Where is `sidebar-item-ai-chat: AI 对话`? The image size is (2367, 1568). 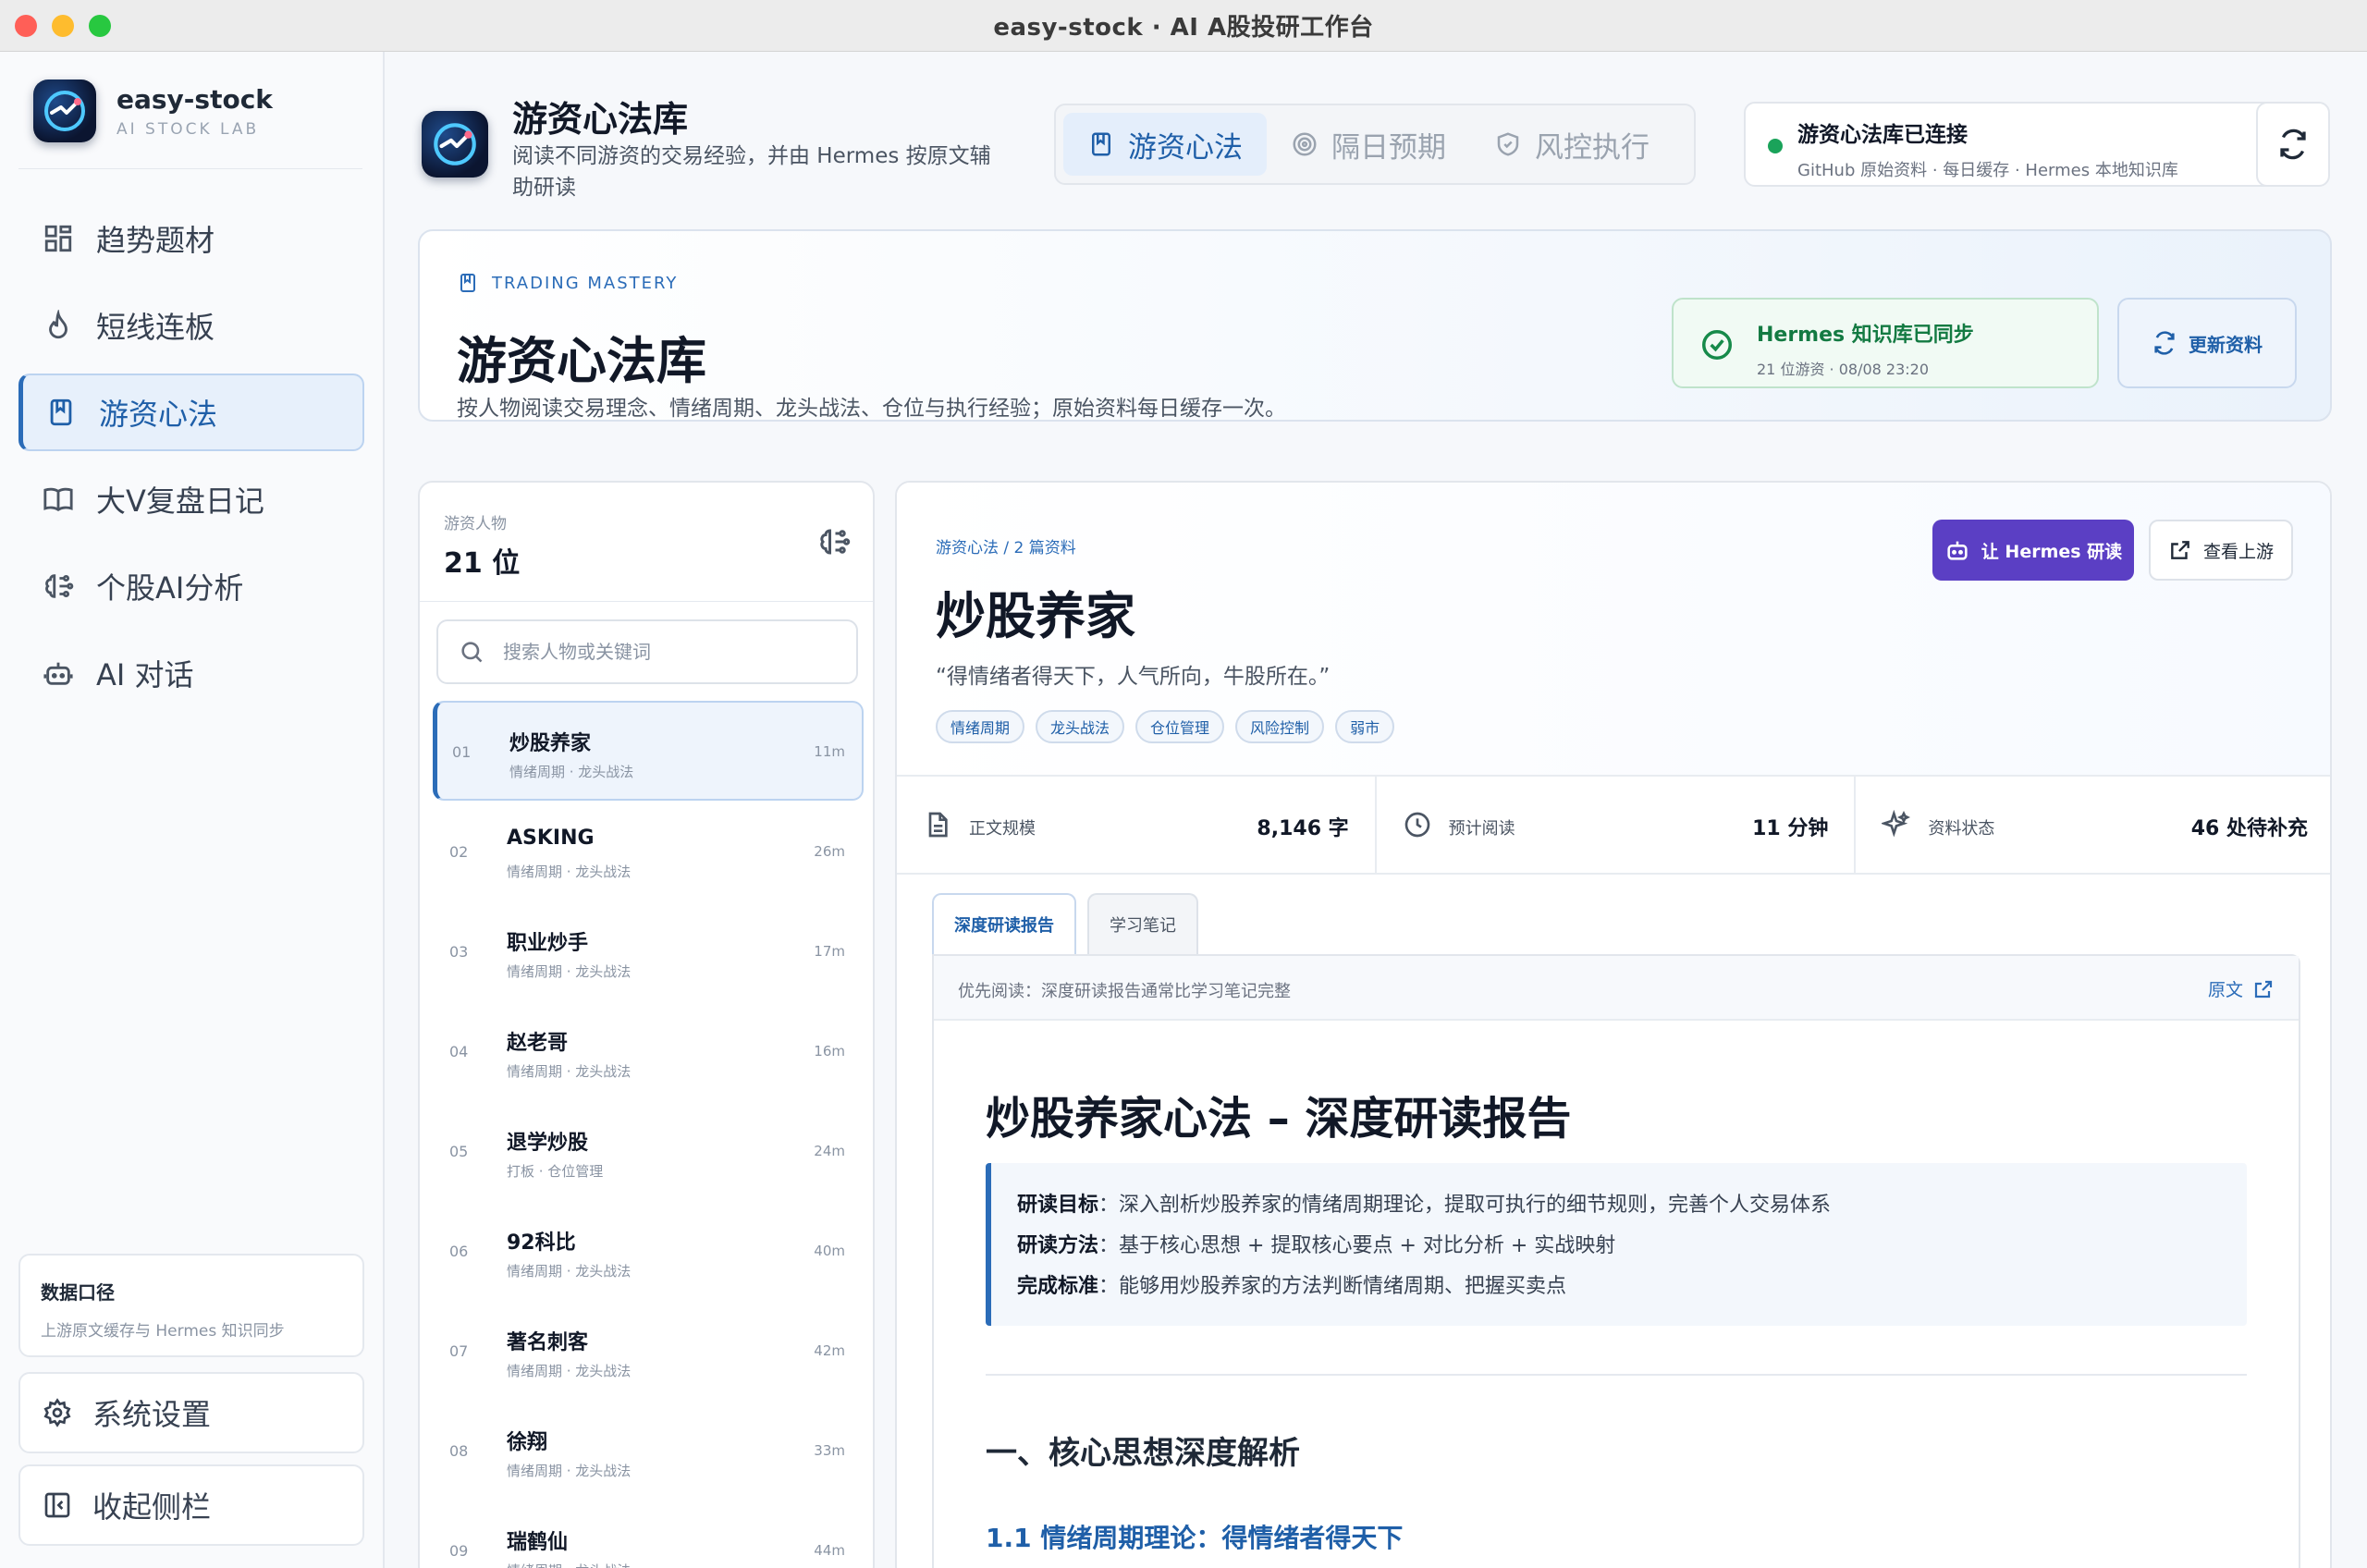 sidebar-item-ai-chat: AI 对话 is located at coordinates (191, 673).